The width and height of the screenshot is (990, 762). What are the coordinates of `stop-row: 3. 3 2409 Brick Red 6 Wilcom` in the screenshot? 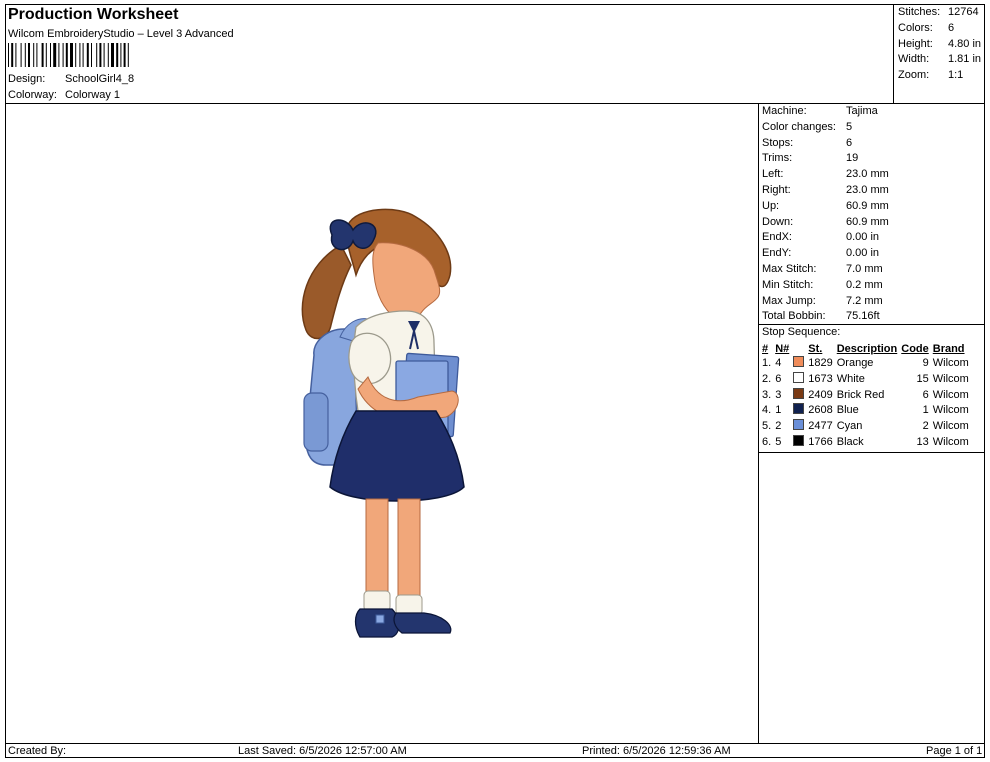 It's located at (865, 395).